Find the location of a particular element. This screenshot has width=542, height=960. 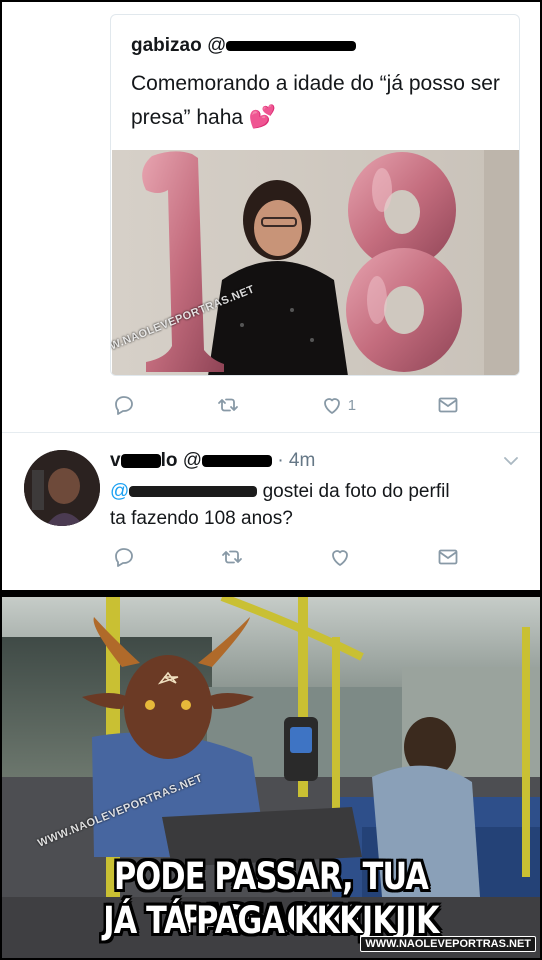

like-button is located at coordinates (340, 557).